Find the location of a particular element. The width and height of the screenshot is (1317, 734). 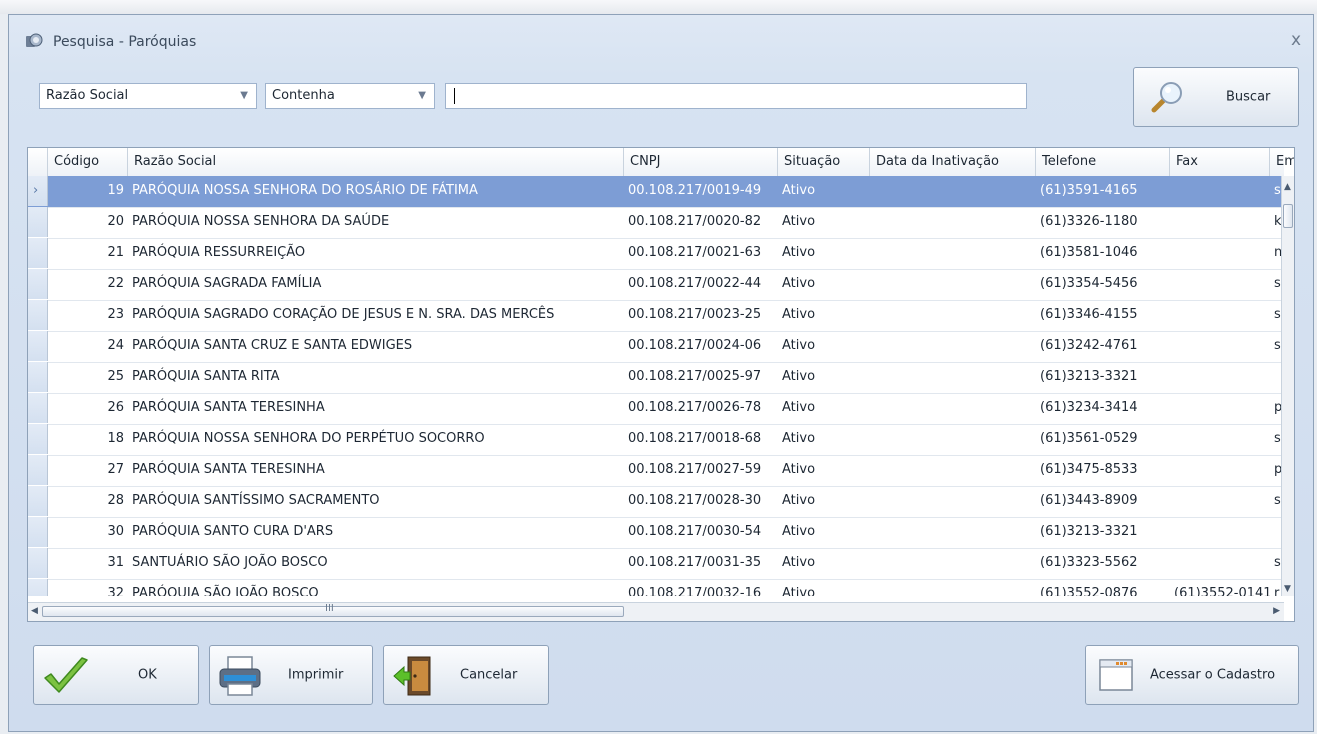

search-button: Buscar is located at coordinates (1216, 97).